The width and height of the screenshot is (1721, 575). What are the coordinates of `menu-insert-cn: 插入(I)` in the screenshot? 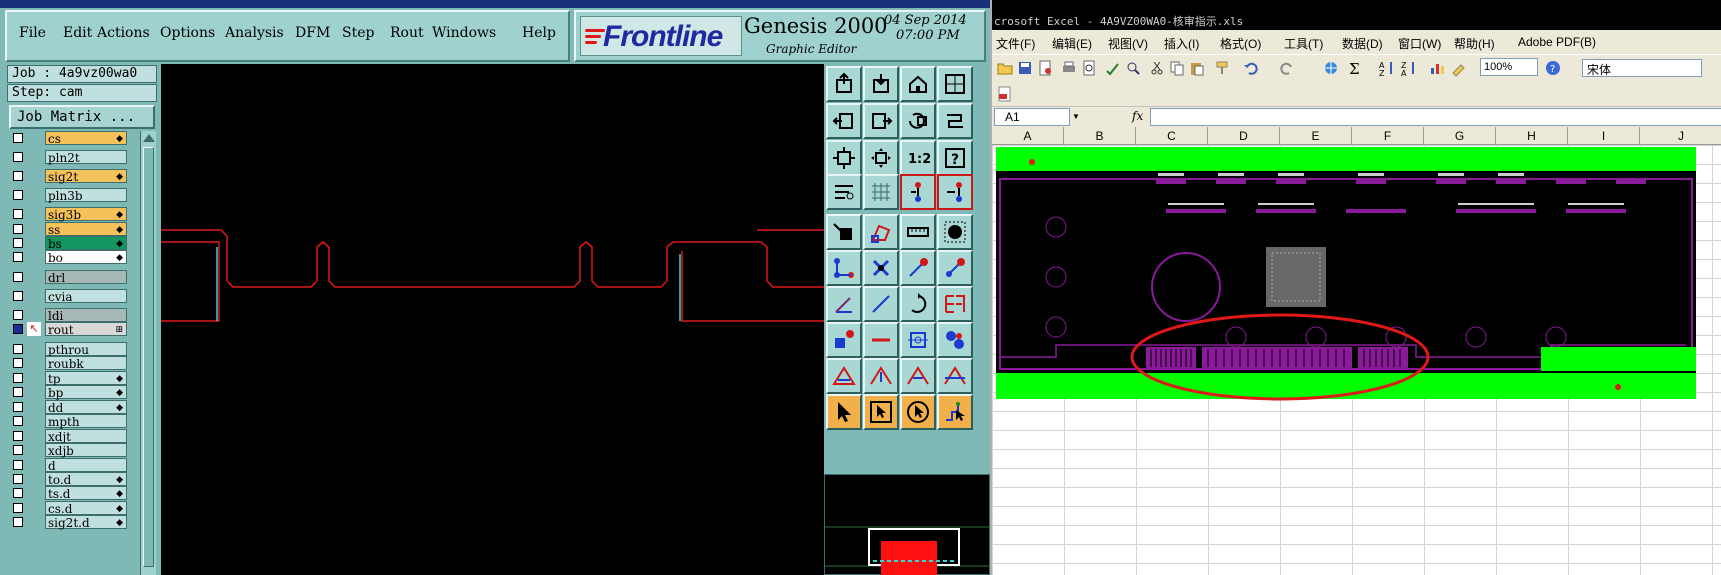 It's located at (1181, 43).